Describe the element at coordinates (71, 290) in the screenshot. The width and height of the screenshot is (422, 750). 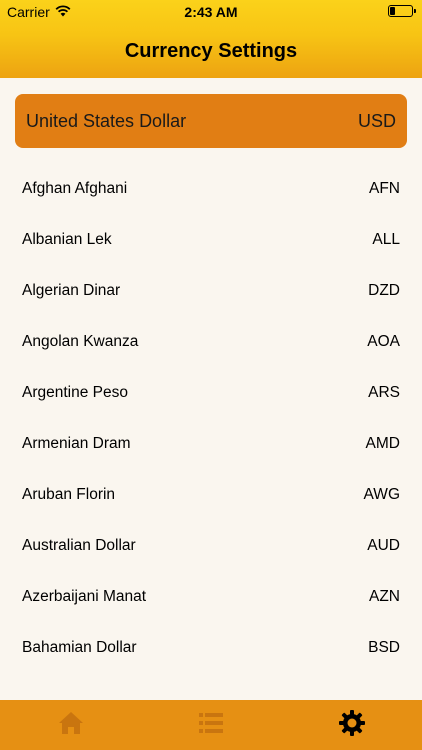
I see `currency-name: Algerian Dinar` at that location.